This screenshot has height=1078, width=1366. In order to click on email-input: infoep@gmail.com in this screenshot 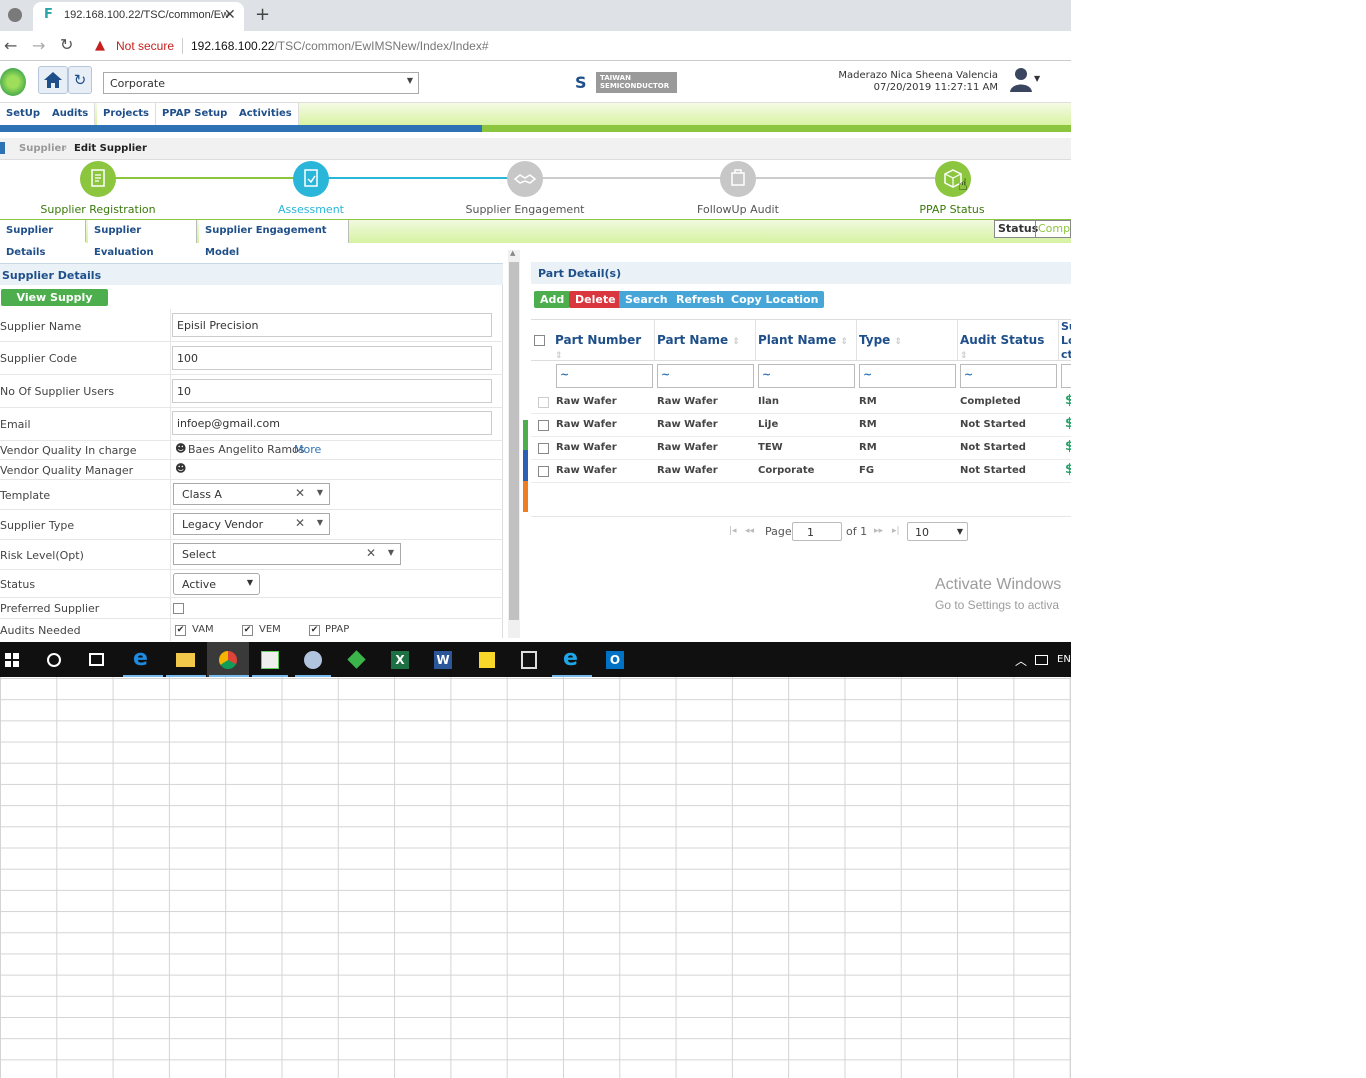, I will do `click(332, 423)`.